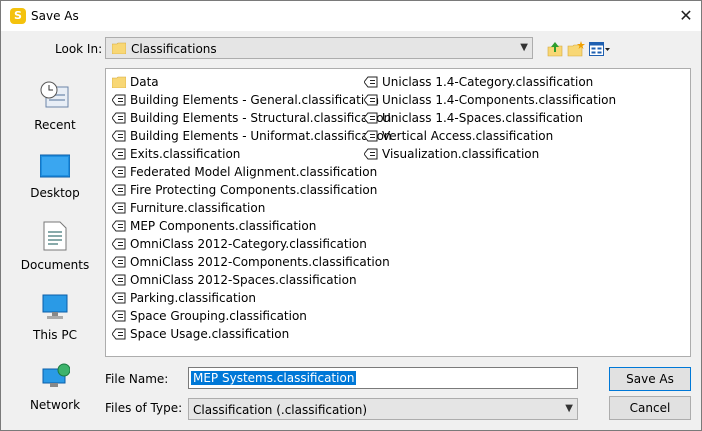 This screenshot has width=702, height=431. What do you see at coordinates (79, 49) in the screenshot?
I see `look-in-label: Look In:` at bounding box center [79, 49].